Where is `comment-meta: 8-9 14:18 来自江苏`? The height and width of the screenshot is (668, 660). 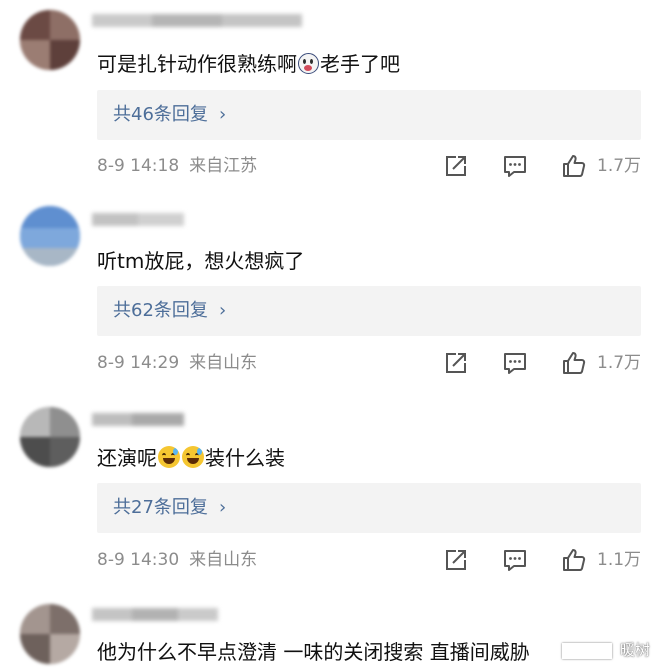 comment-meta: 8-9 14:18 来自江苏 is located at coordinates (177, 166).